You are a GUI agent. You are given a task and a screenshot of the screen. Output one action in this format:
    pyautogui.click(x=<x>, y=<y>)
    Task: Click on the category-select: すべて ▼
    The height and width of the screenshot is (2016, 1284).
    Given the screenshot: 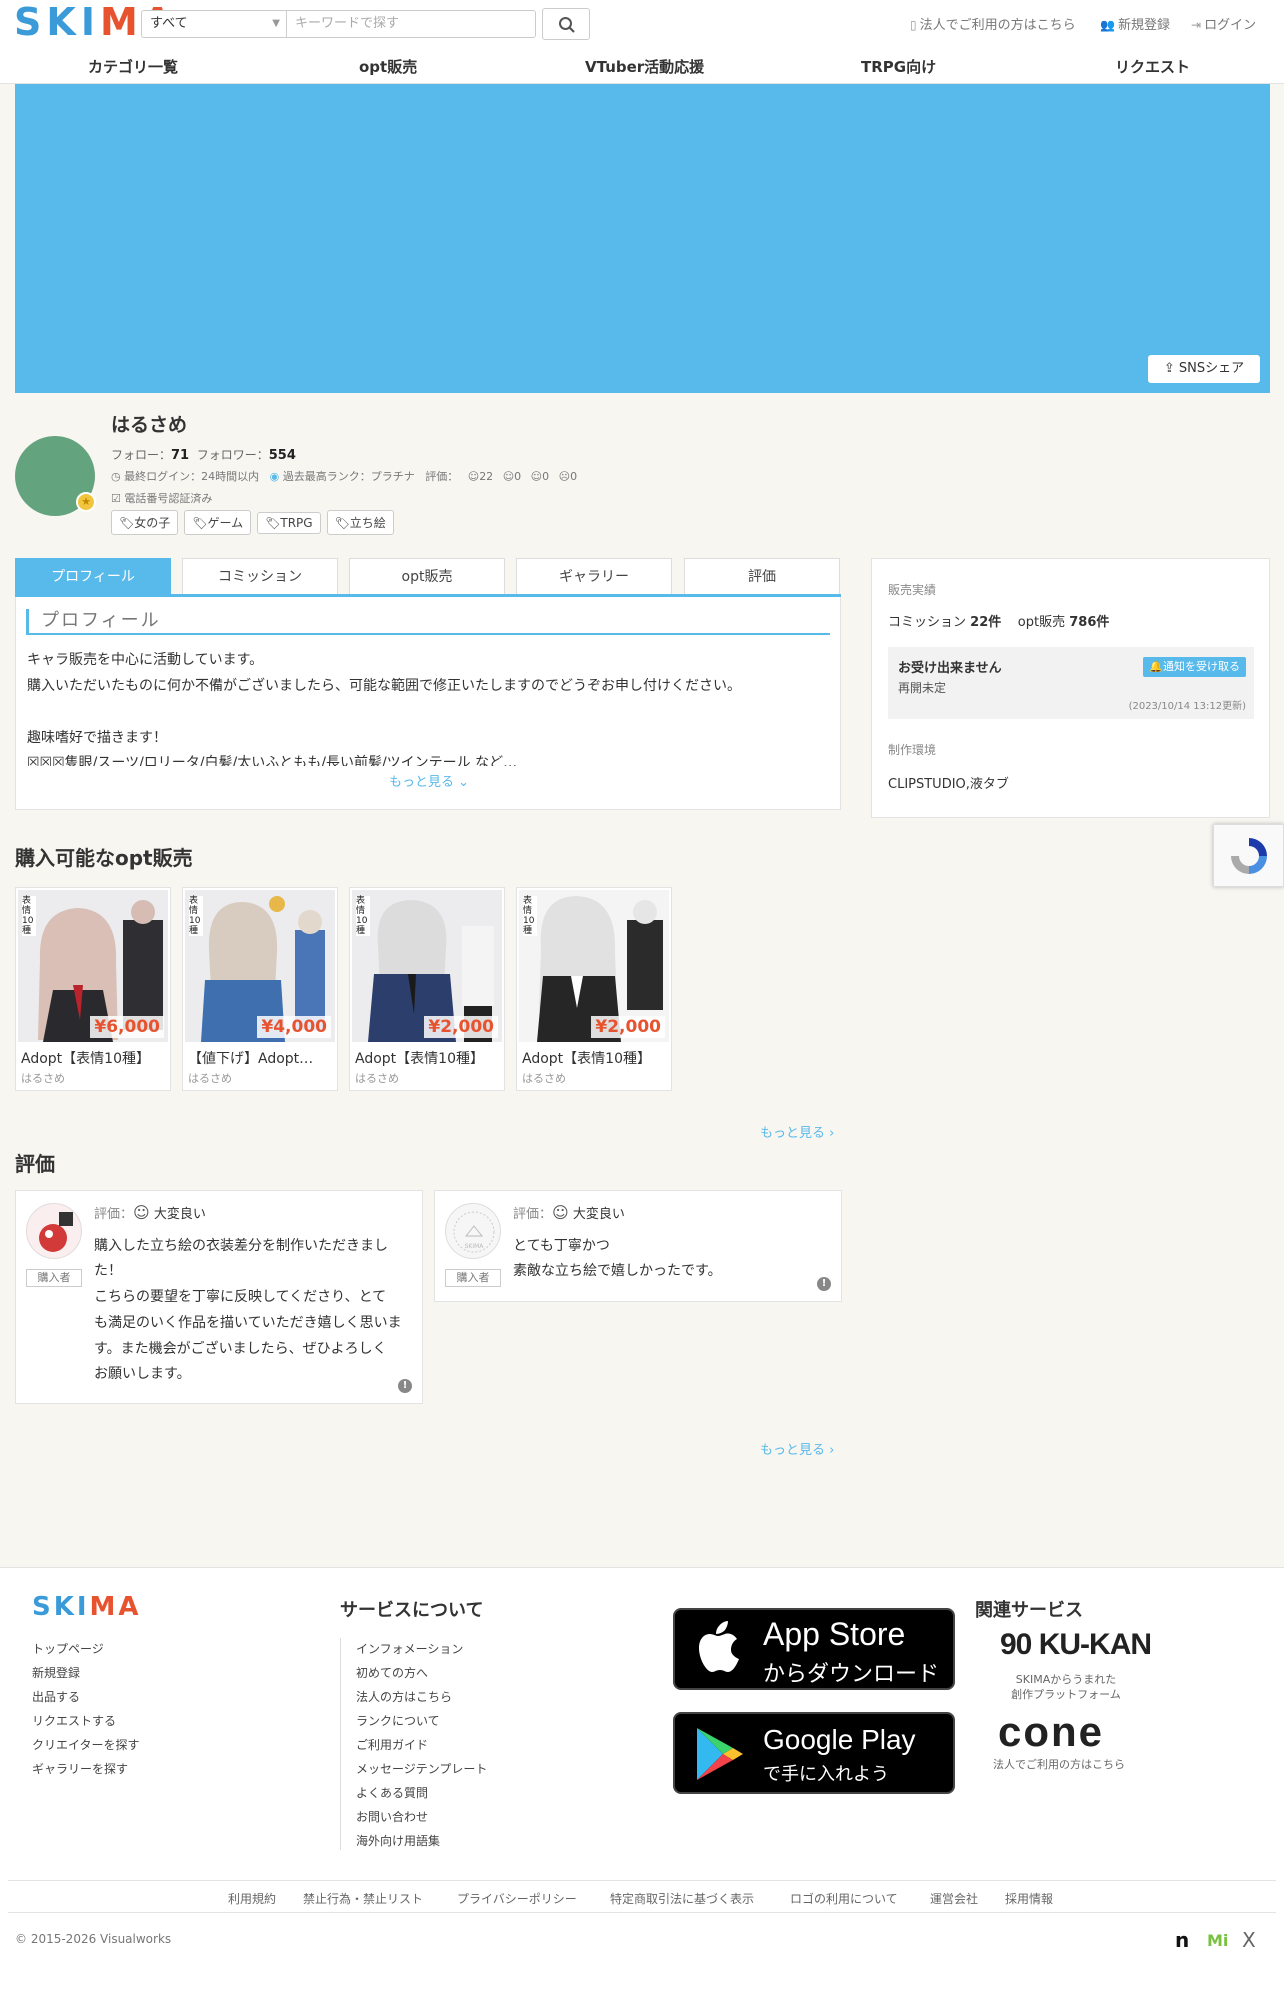 What is the action you would take?
    pyautogui.click(x=213, y=24)
    